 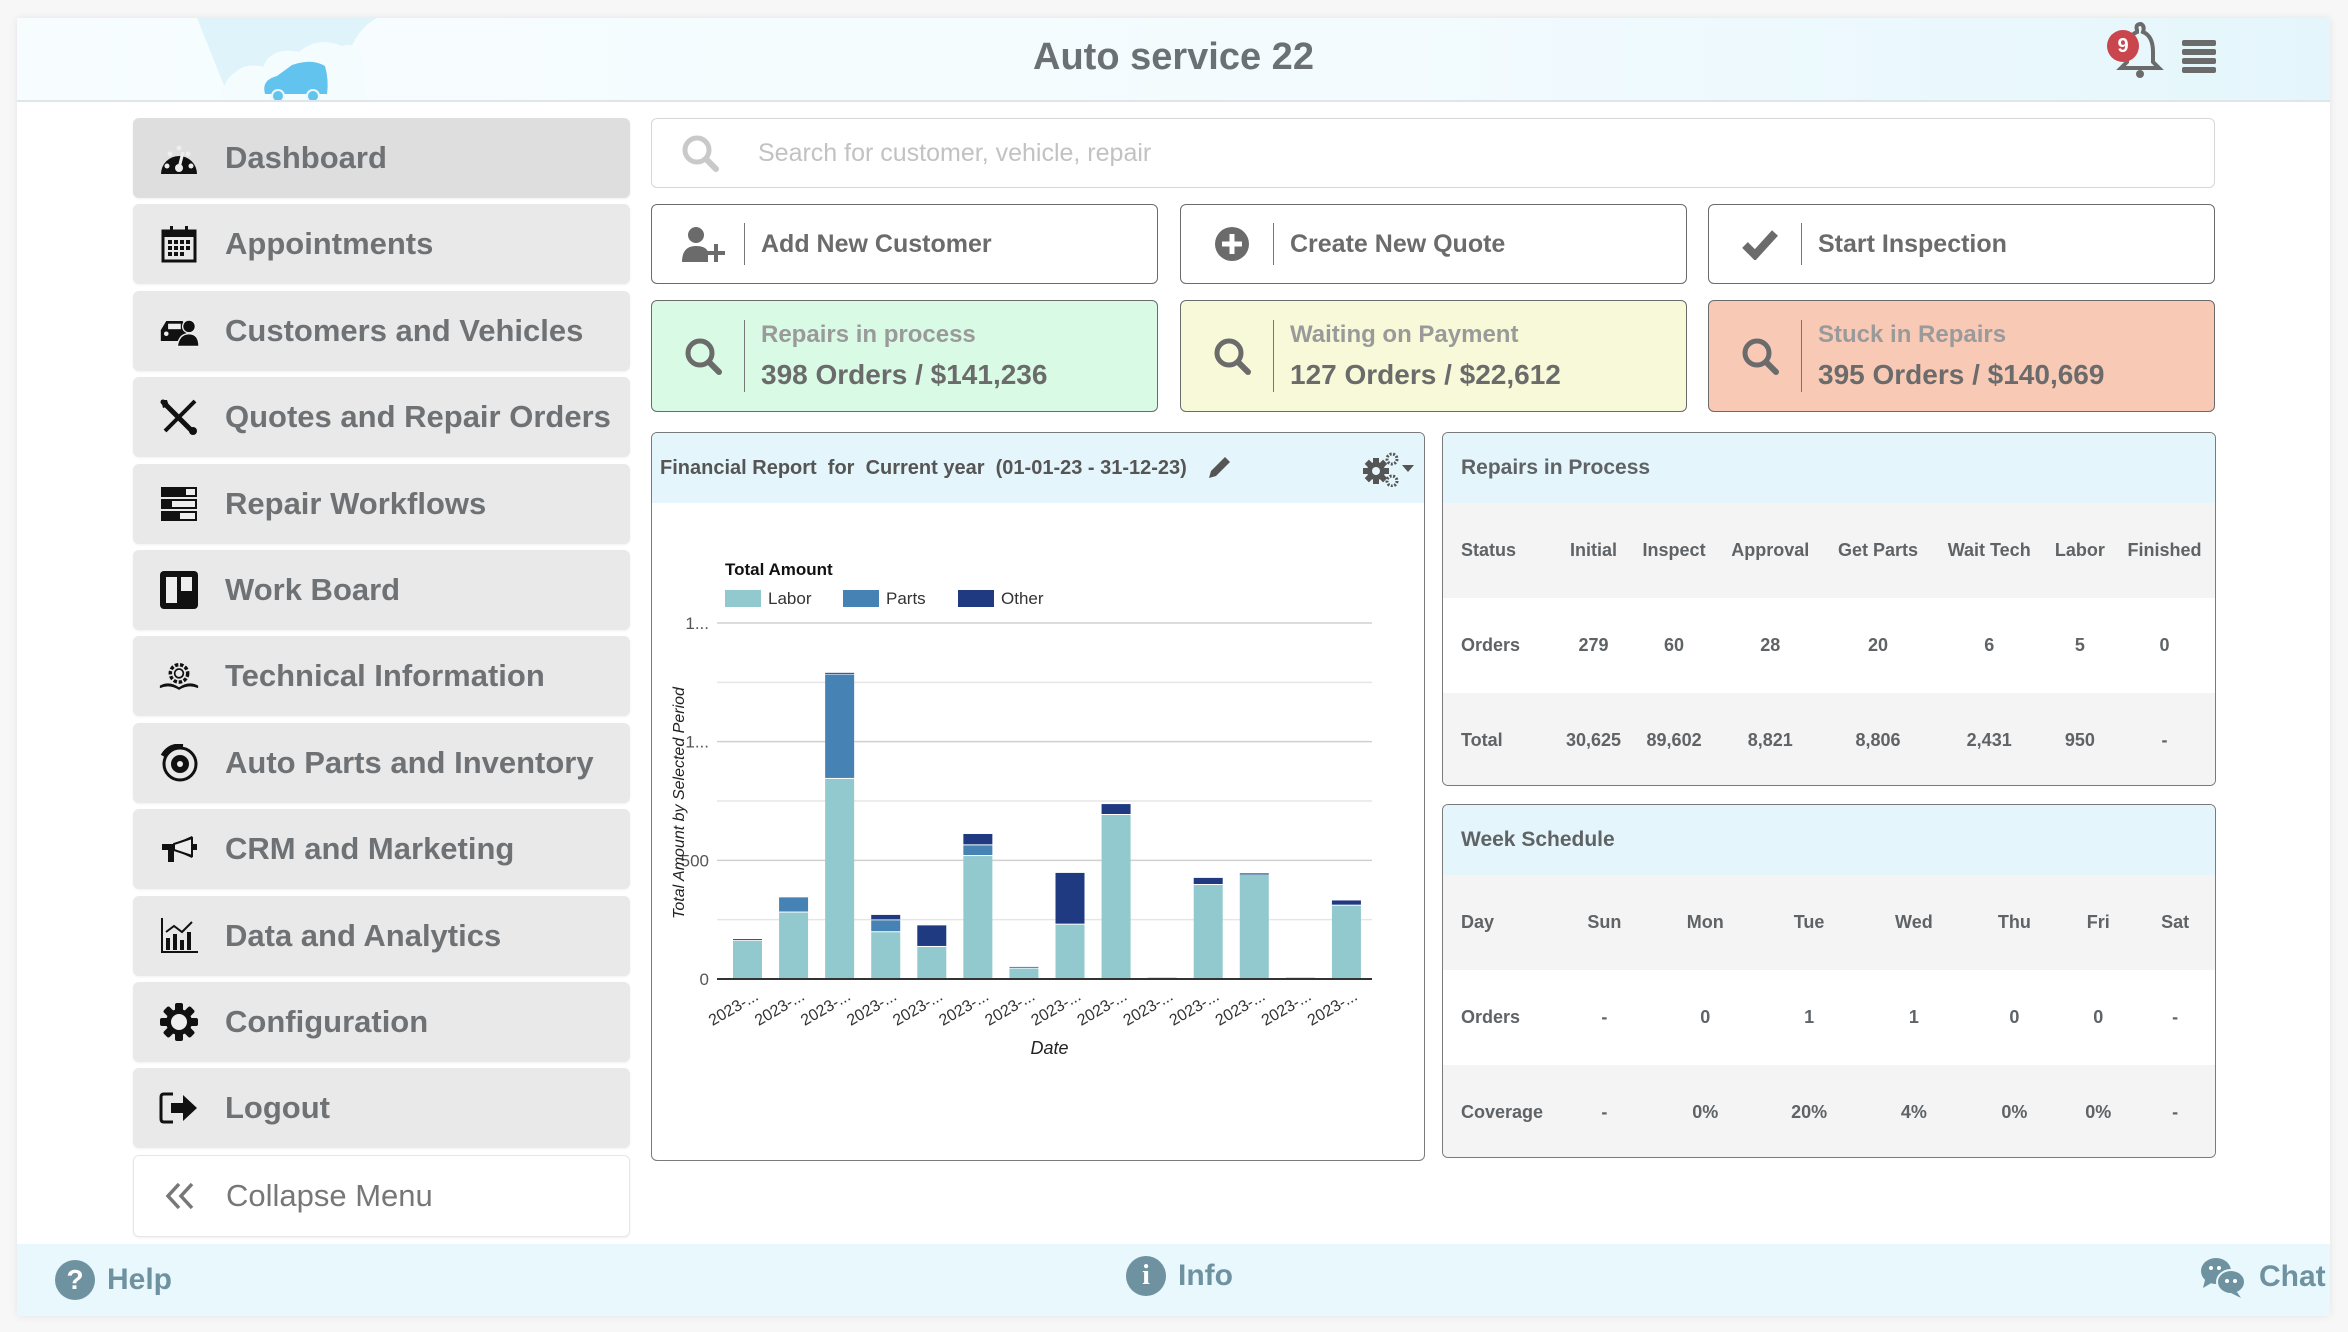 What do you see at coordinates (381, 244) in the screenshot?
I see `sidebar-item-appointments: Appointments` at bounding box center [381, 244].